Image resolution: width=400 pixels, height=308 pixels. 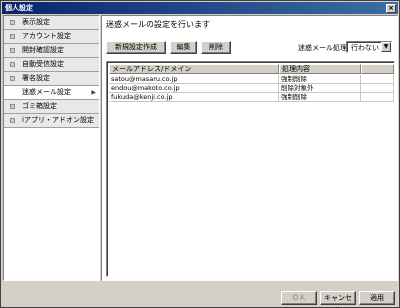 I want to click on sidebar-item-read-receipt: 開封確認設定, so click(x=51, y=51).